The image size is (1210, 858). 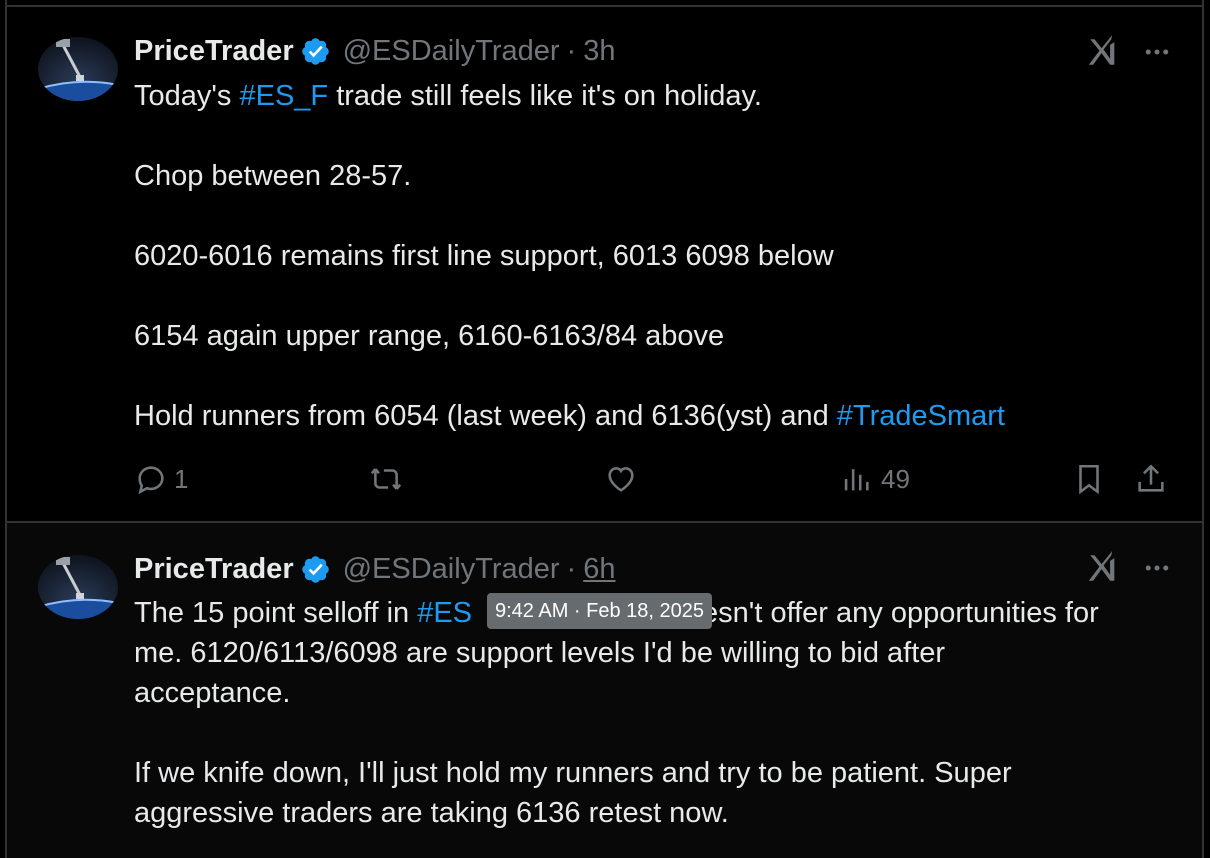 I want to click on views-button: 49, so click(x=874, y=479).